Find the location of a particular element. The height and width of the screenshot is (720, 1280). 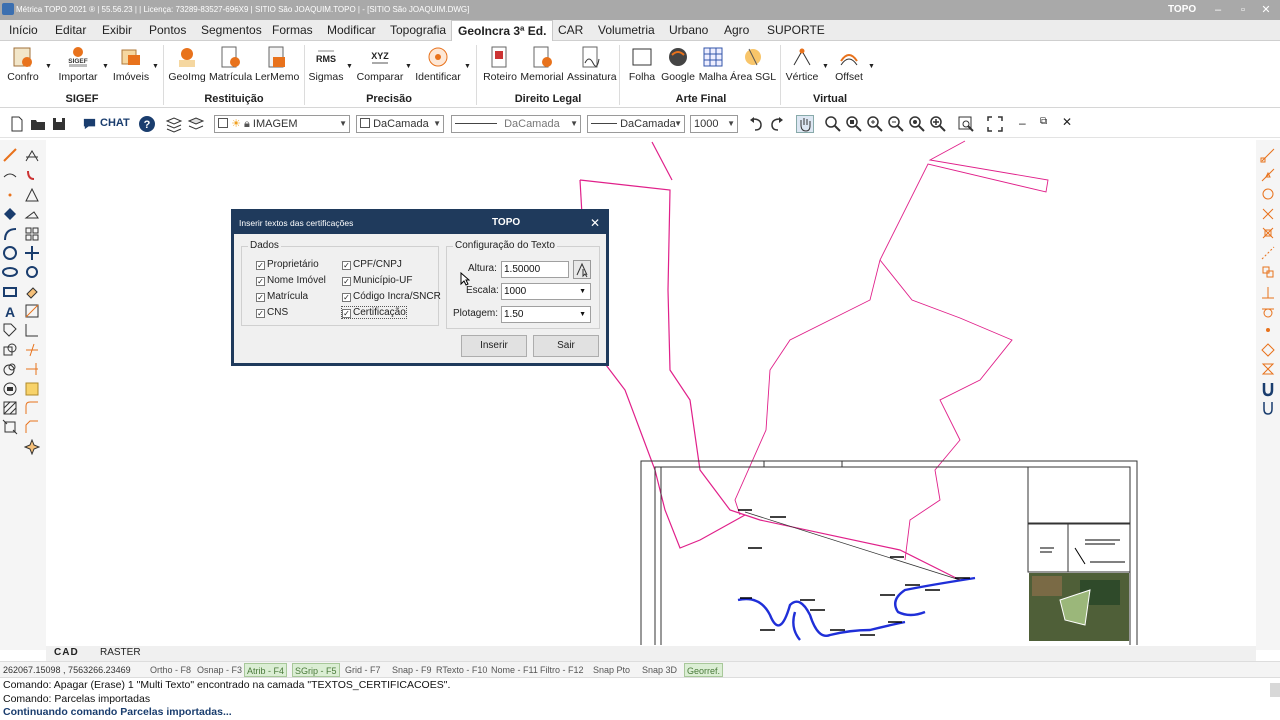

drawing-restore-icon: ⧉ is located at coordinates (1043, 121).